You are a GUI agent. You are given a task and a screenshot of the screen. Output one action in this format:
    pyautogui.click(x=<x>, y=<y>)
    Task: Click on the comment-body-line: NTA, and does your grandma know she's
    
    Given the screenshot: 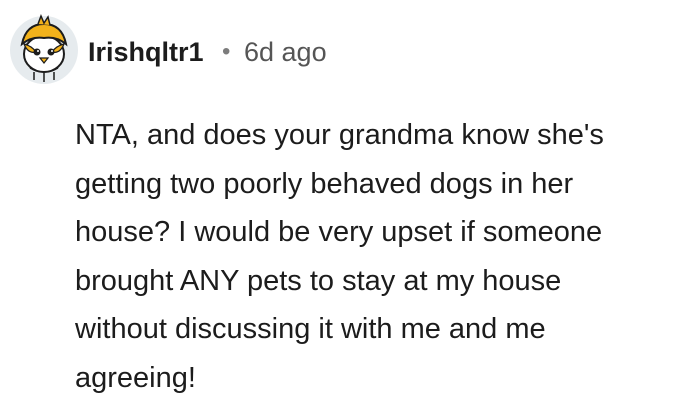 What is the action you would take?
    pyautogui.click(x=339, y=135)
    